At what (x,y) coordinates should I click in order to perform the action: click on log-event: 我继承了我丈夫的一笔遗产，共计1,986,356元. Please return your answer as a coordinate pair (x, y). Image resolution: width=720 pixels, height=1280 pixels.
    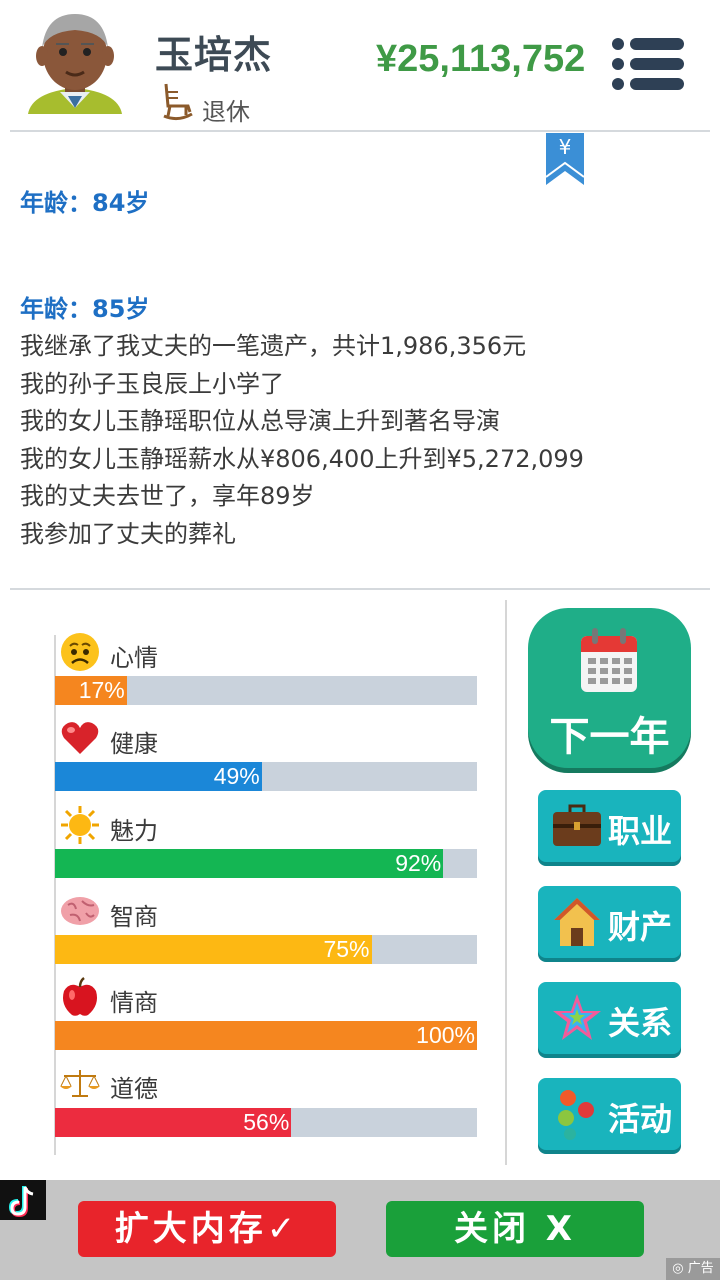
    Looking at the image, I should click on (273, 346).